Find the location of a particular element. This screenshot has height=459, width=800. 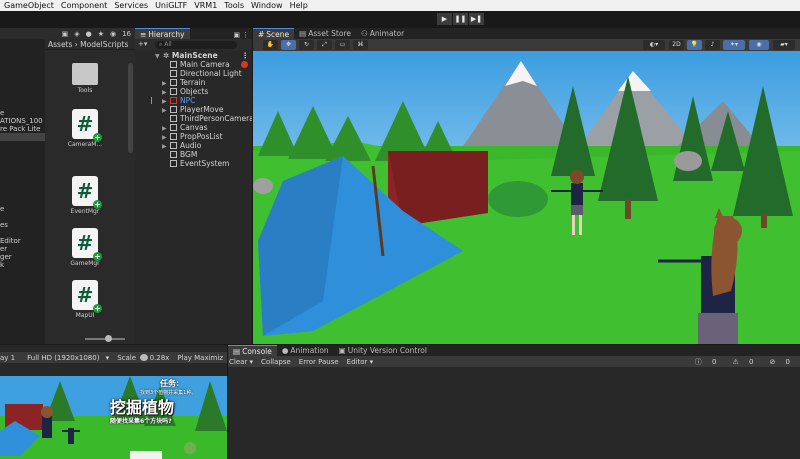

hierarchy-item-eventsystem: EventSystem is located at coordinates (193, 163).